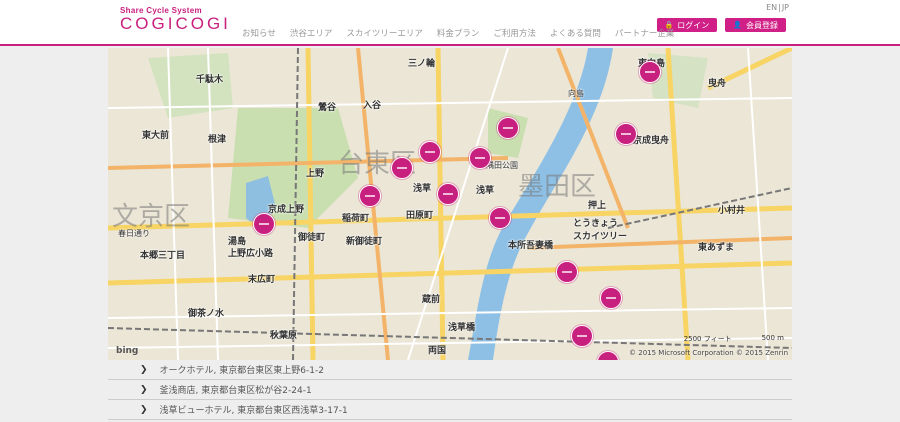  Describe the element at coordinates (286, 210) in the screenshot. I see `station-label-keiseiueno: 京成上野` at that location.